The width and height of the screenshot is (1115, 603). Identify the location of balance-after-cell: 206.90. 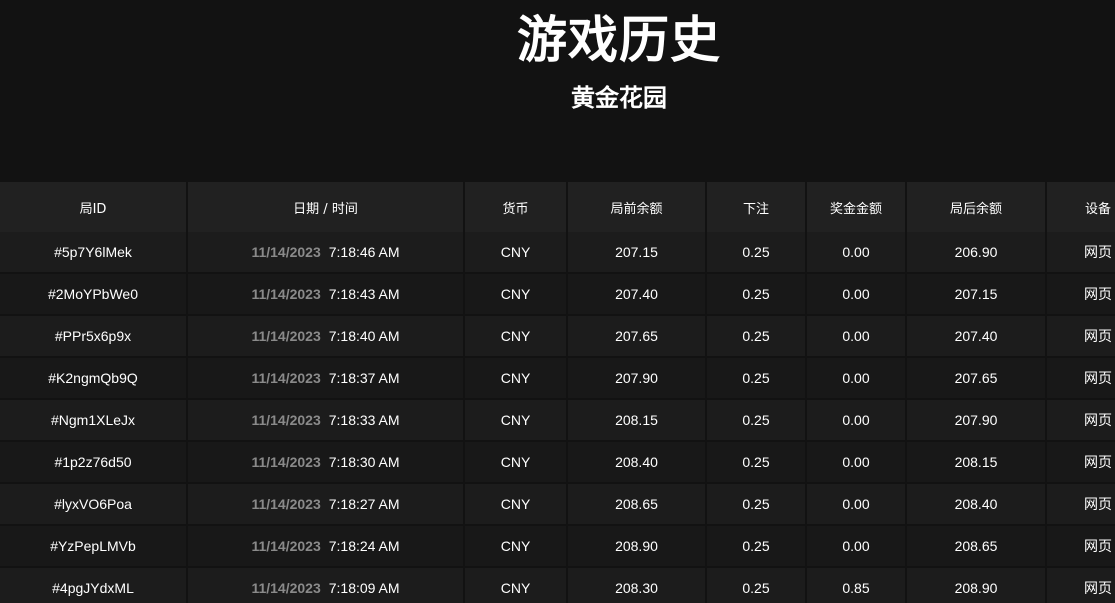
(976, 252).